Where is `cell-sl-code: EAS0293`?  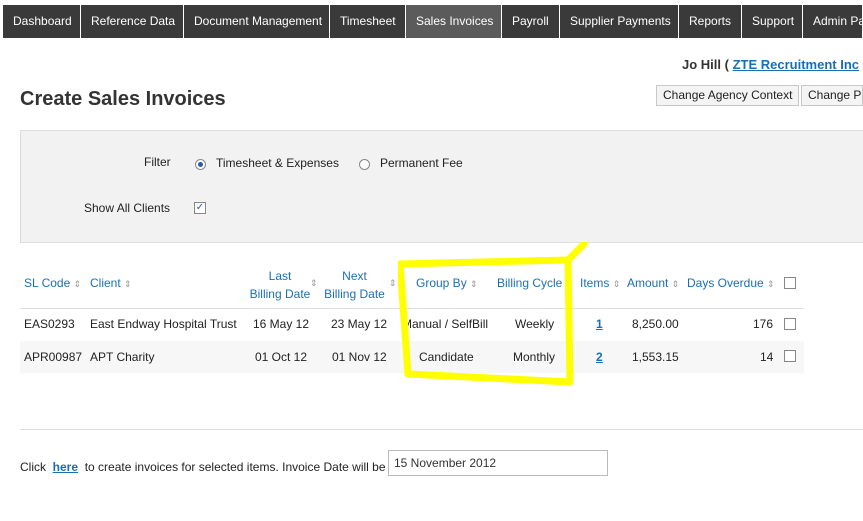 cell-sl-code: EAS0293 is located at coordinates (49, 324).